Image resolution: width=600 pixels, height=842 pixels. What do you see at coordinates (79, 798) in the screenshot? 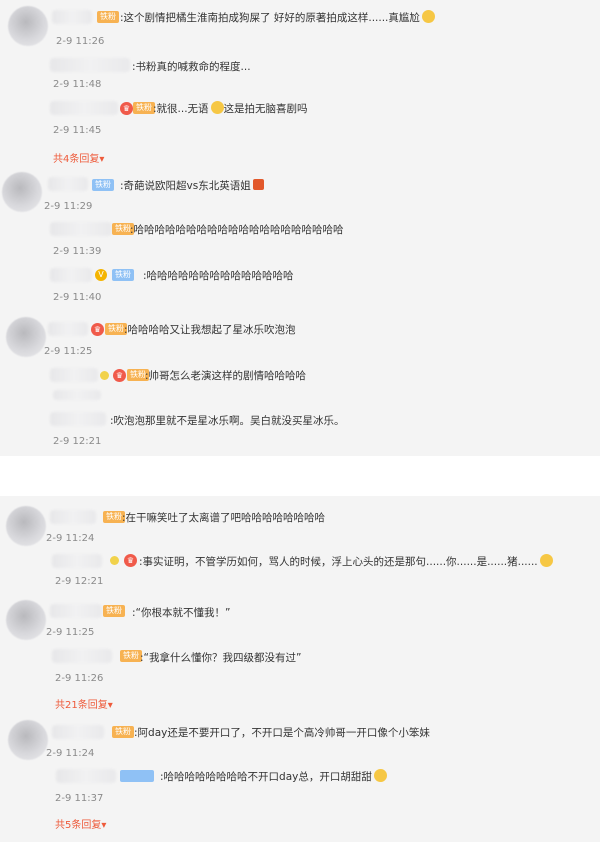
I see `reply-time: 2-9 11:37` at bounding box center [79, 798].